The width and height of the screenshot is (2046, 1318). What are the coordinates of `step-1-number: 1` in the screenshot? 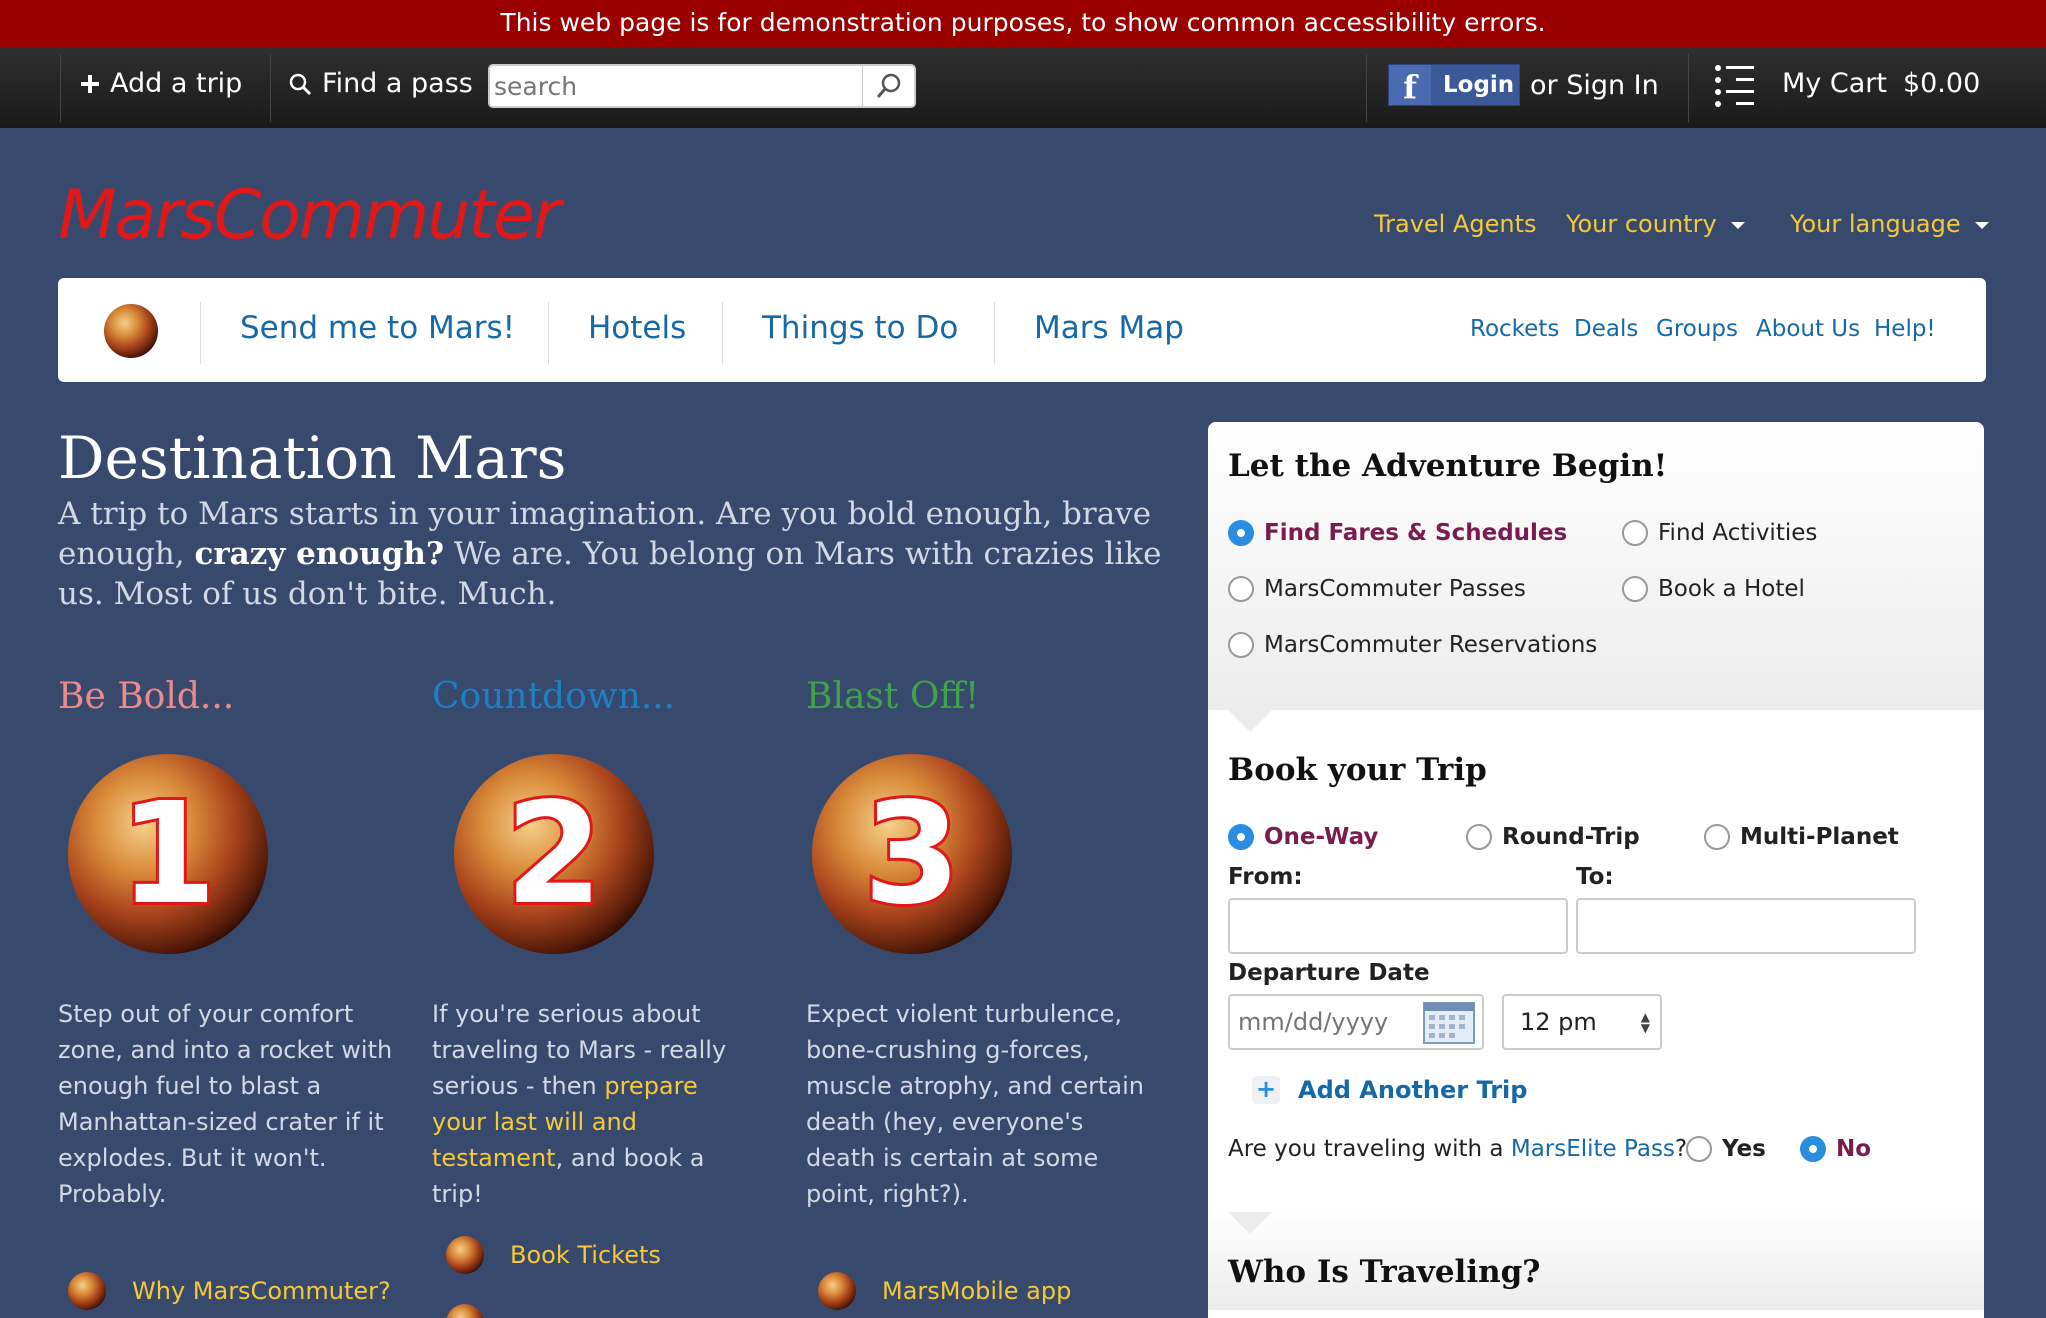 It's located at (167, 854).